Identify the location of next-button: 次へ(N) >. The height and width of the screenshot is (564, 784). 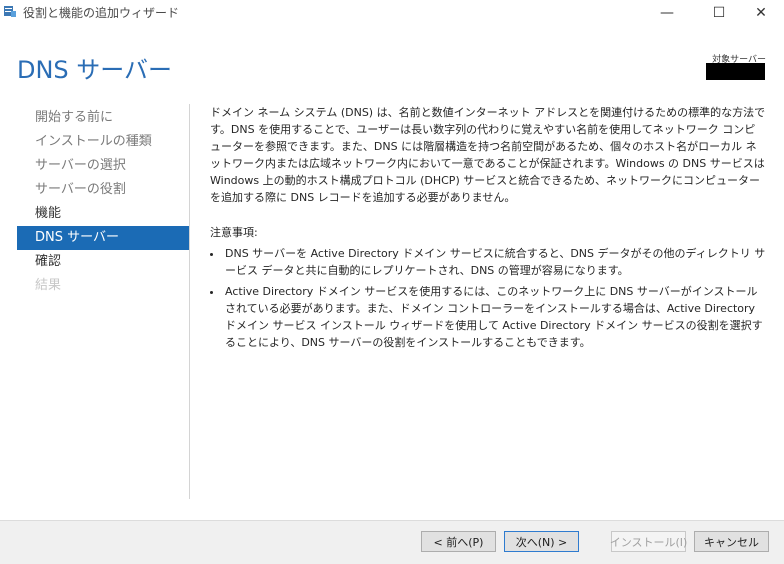
(541, 541).